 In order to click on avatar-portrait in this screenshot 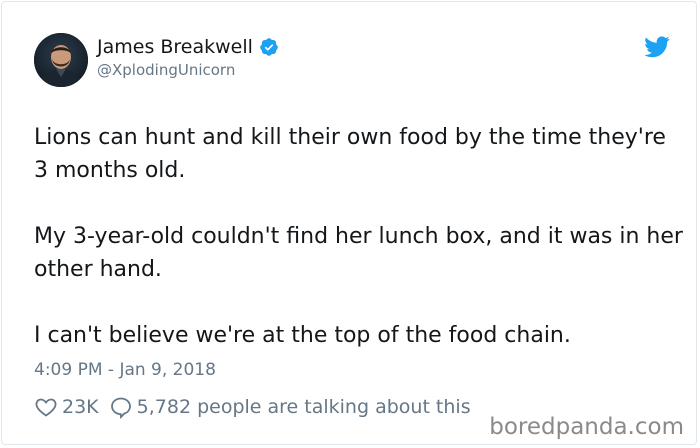, I will do `click(61, 60)`.